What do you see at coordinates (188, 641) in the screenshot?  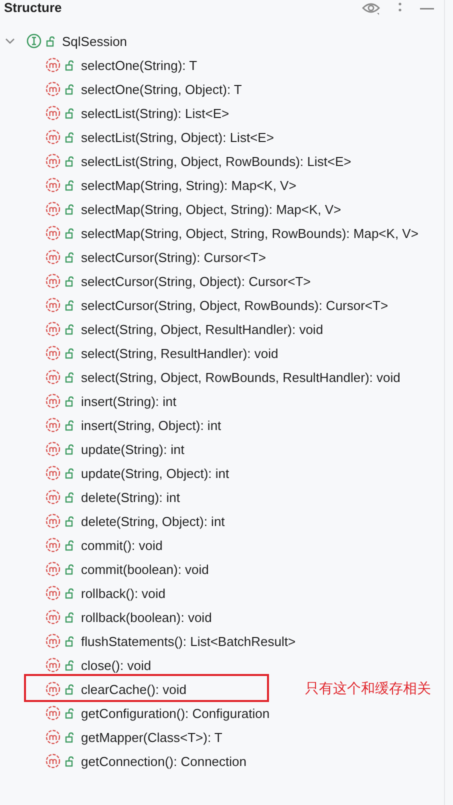 I see `tree-item: flushStatements(): List<BatchResult>` at bounding box center [188, 641].